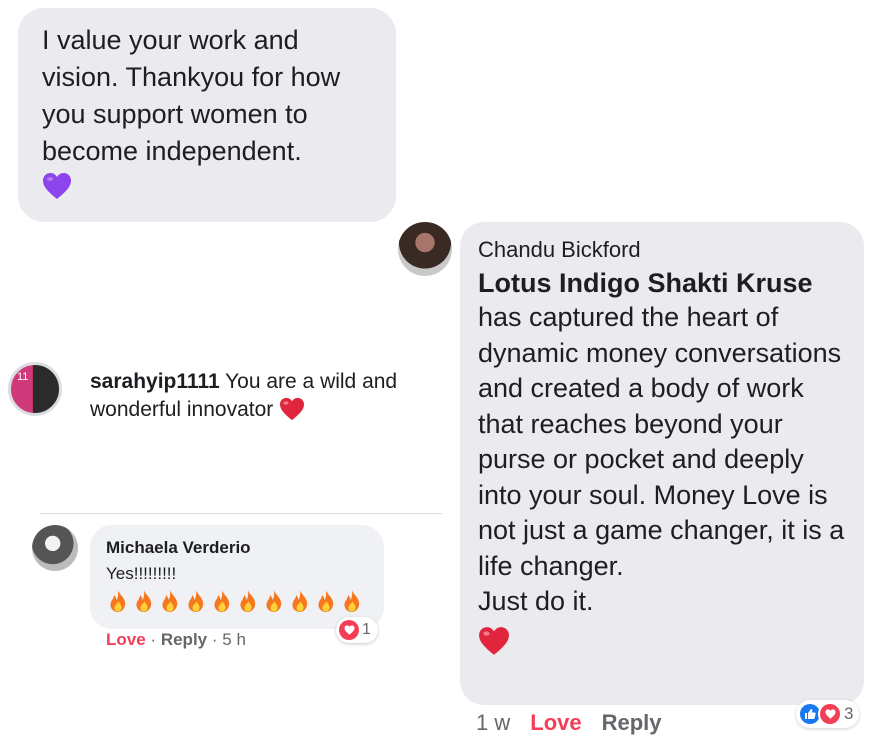 This screenshot has height=744, width=886. I want to click on fire-emoji-row, so click(237, 601).